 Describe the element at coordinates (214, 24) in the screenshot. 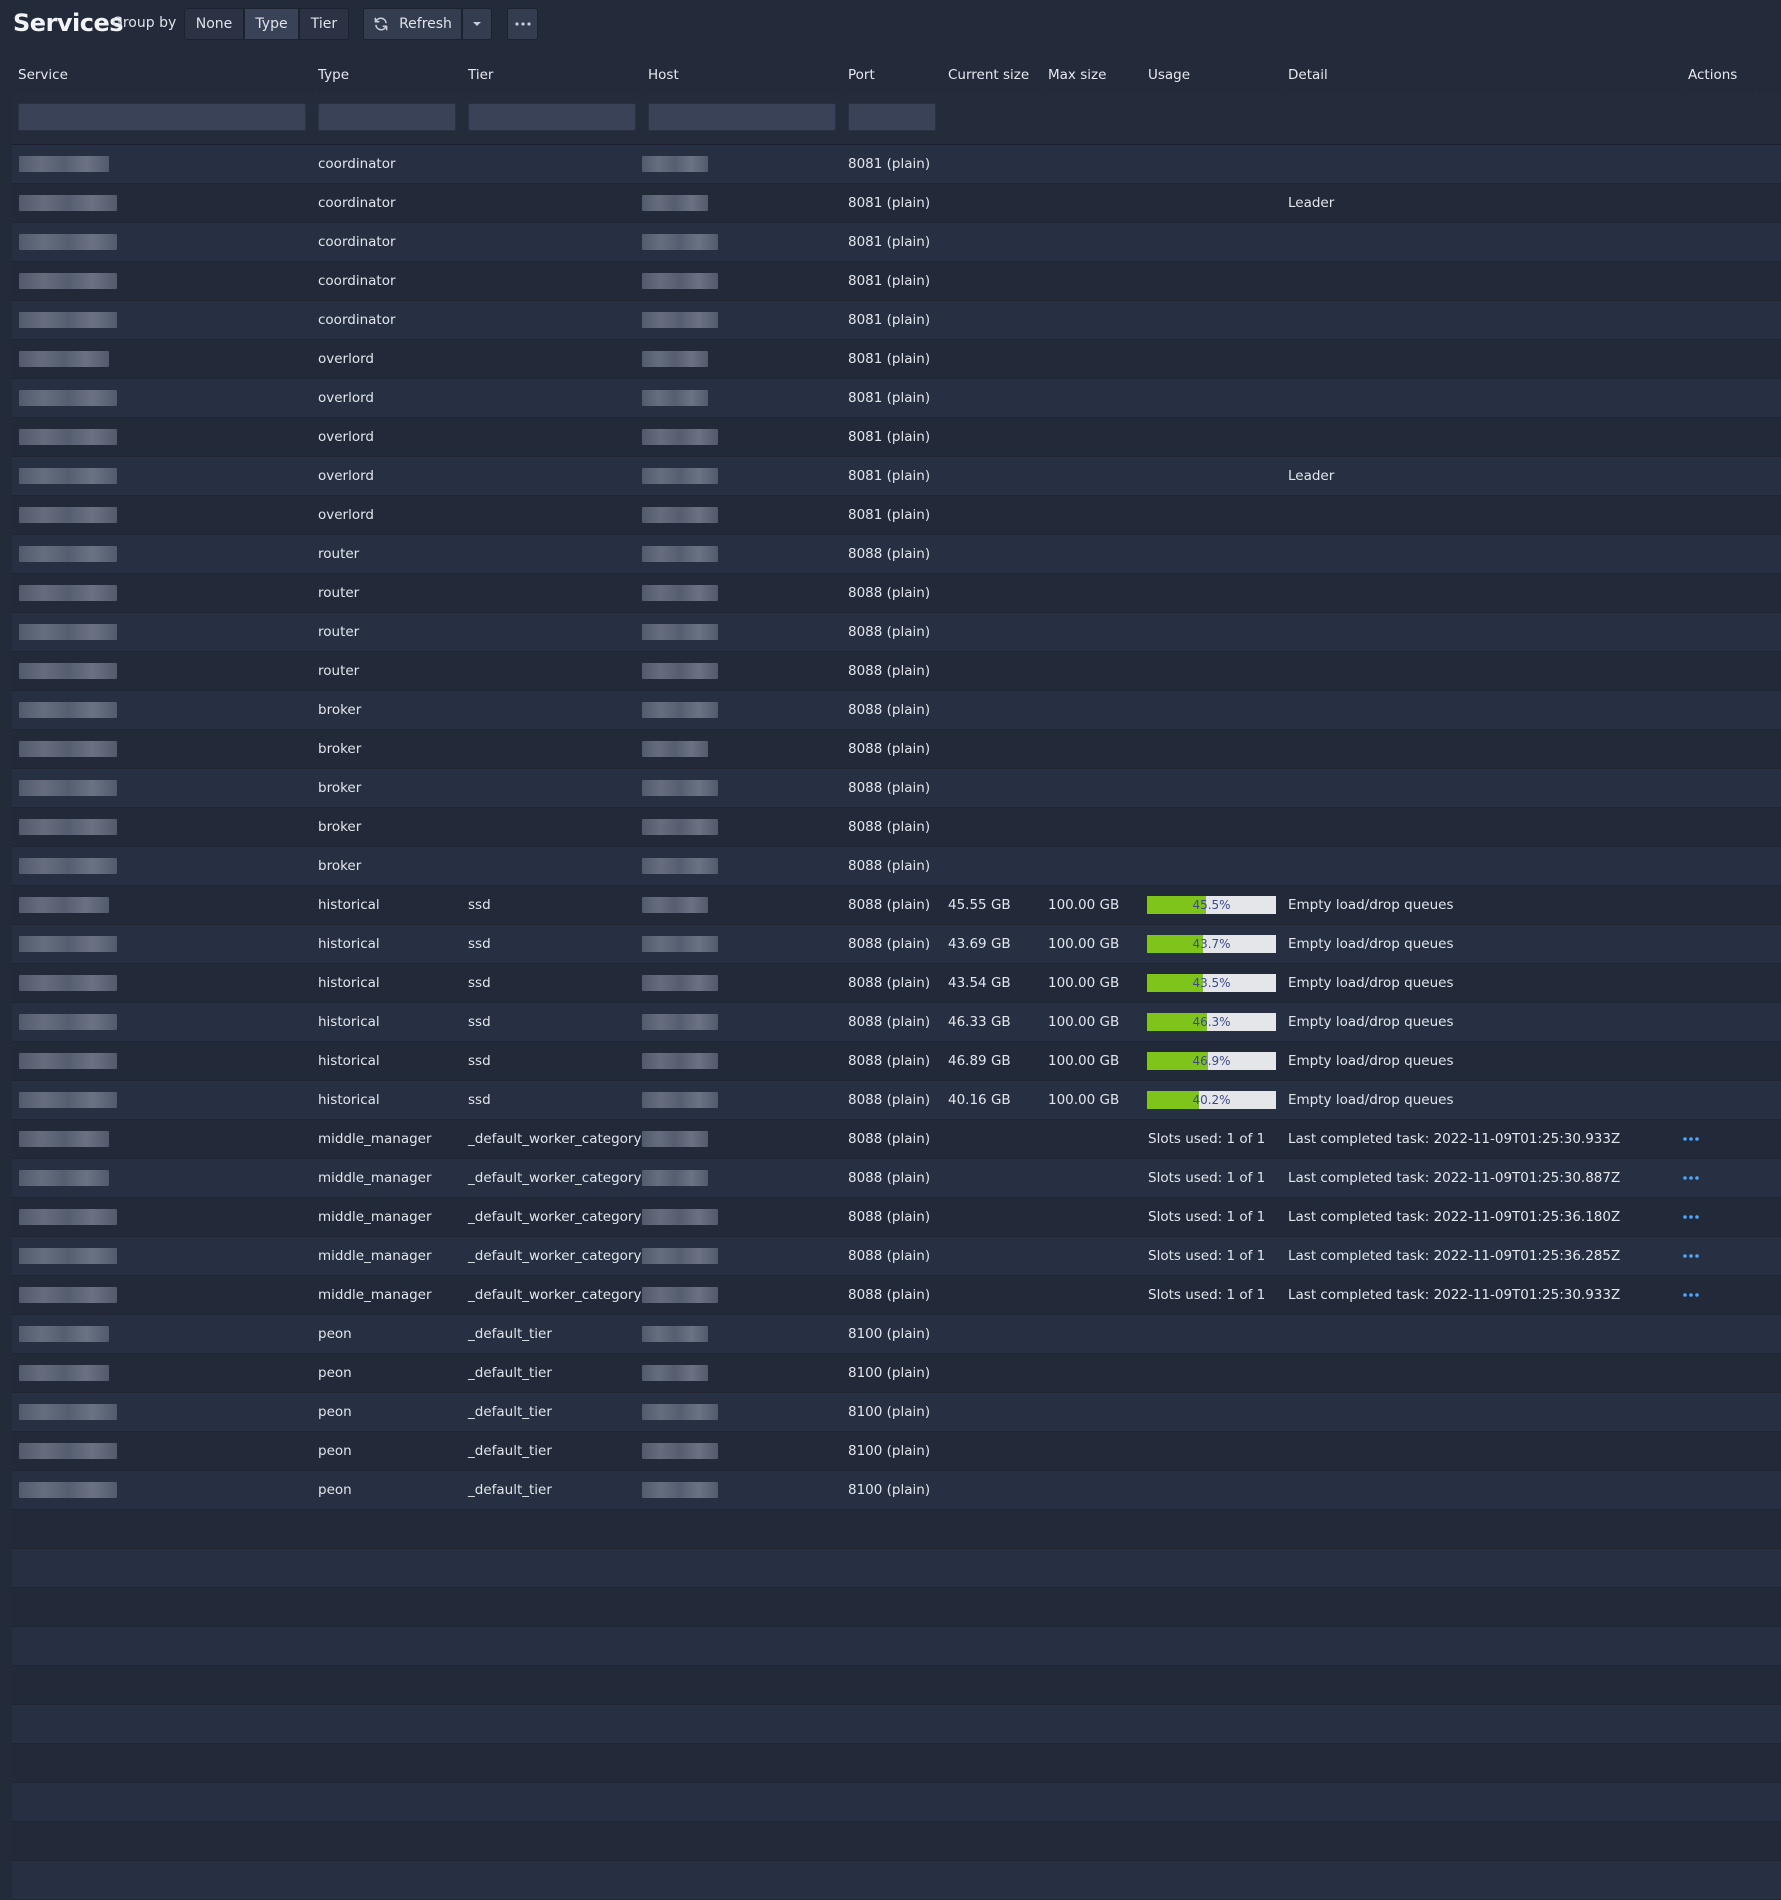

I see `group-by-none-button: None` at that location.